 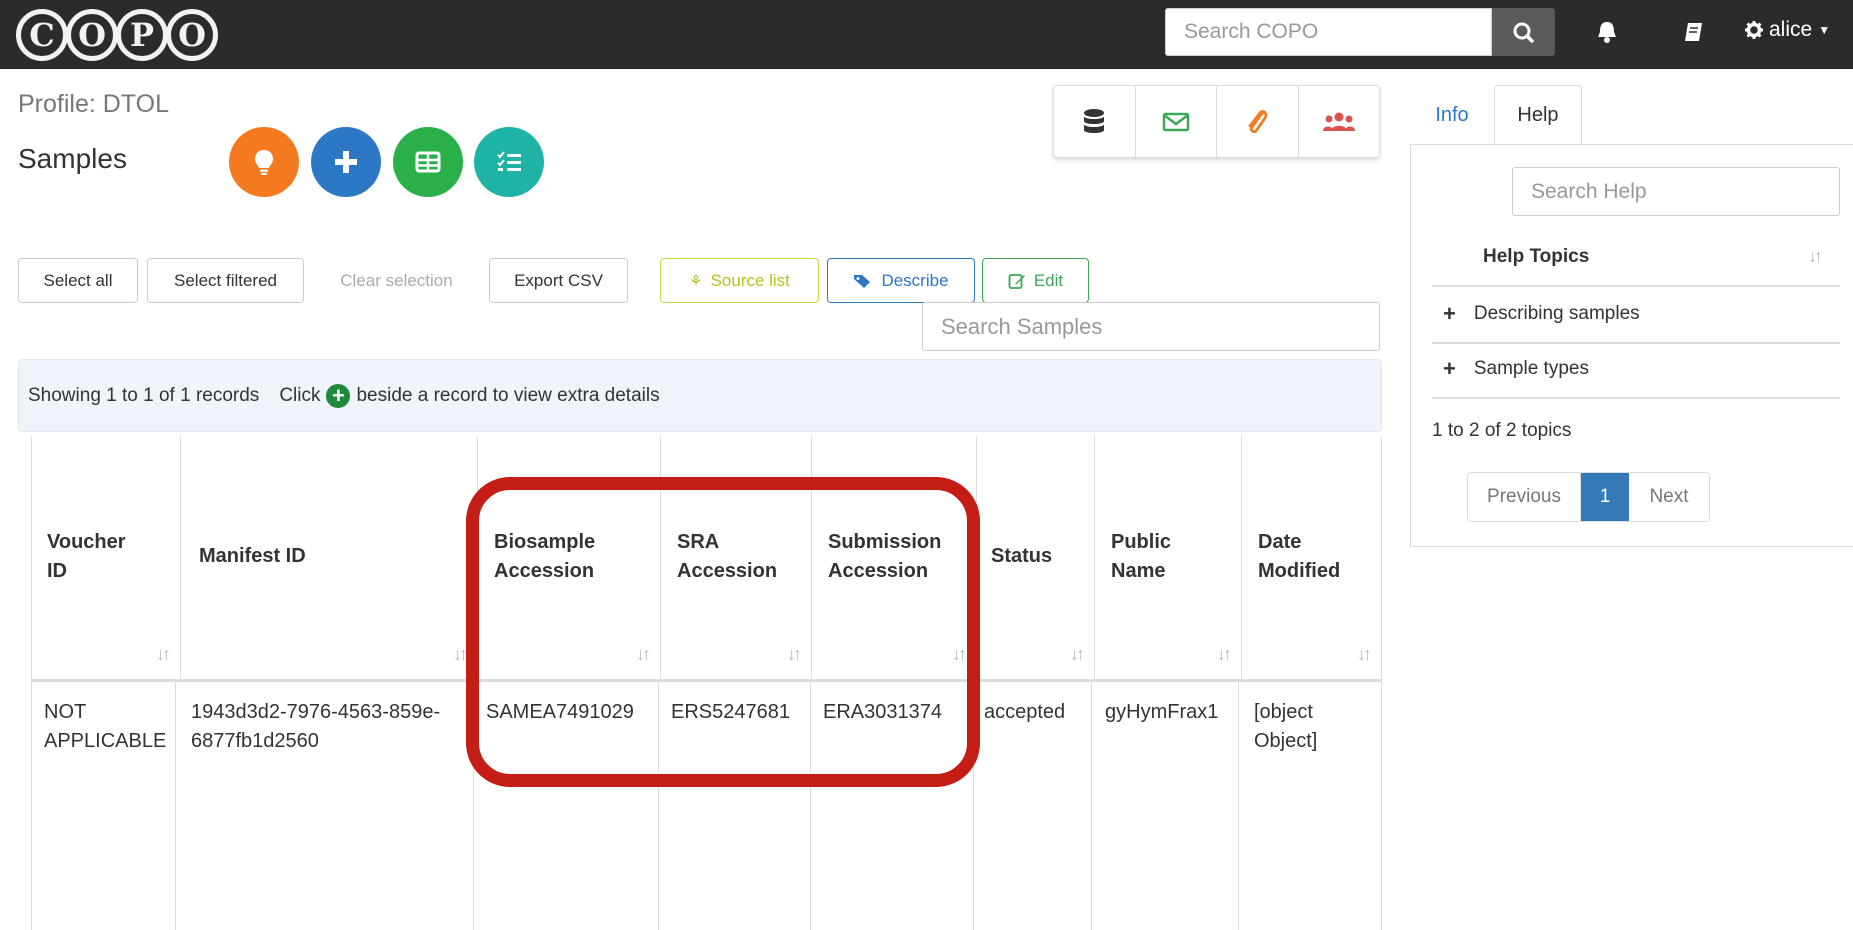 I want to click on docs-button, so click(x=1694, y=32).